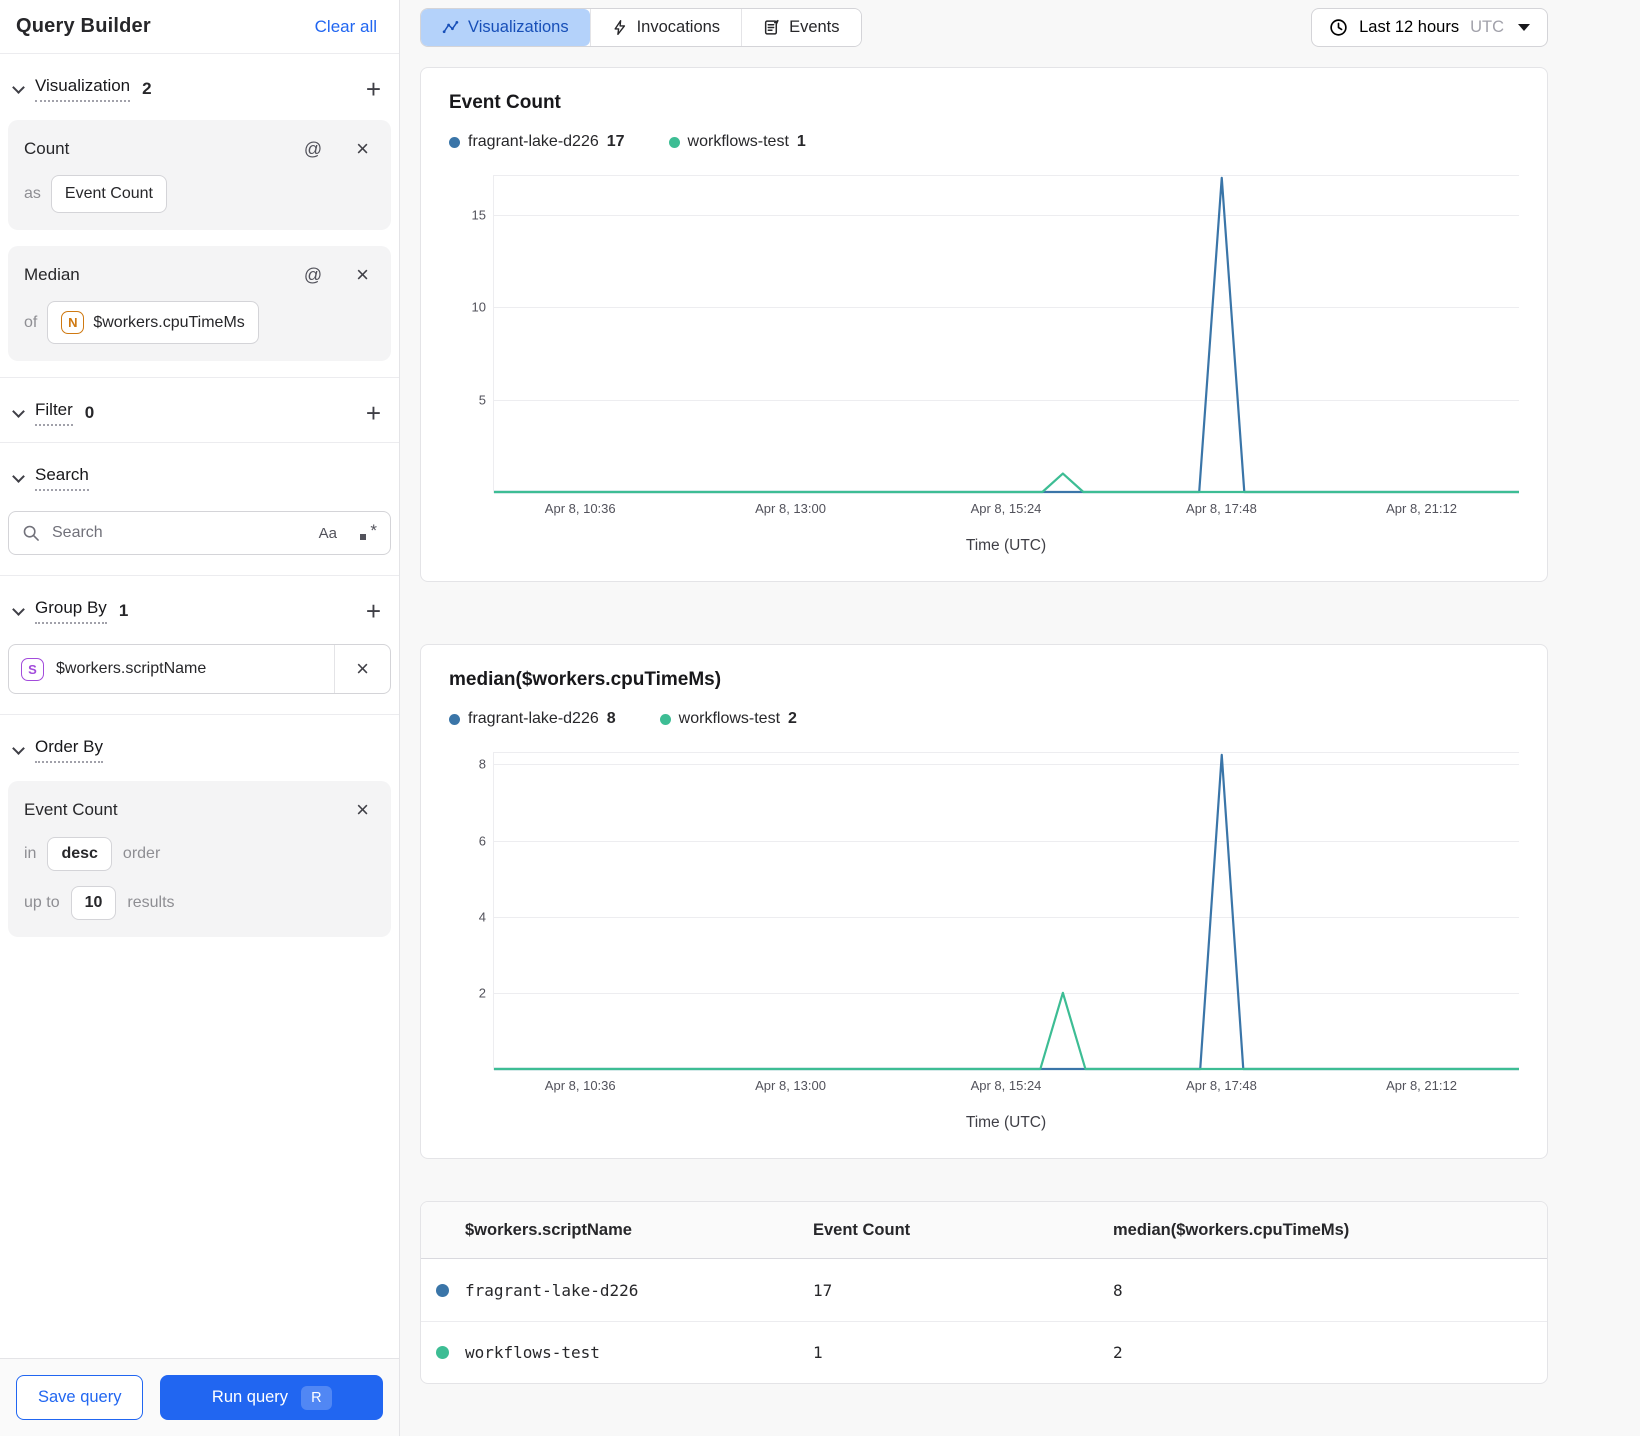  What do you see at coordinates (71, 611) in the screenshot?
I see `group-by-section-label: Group By` at bounding box center [71, 611].